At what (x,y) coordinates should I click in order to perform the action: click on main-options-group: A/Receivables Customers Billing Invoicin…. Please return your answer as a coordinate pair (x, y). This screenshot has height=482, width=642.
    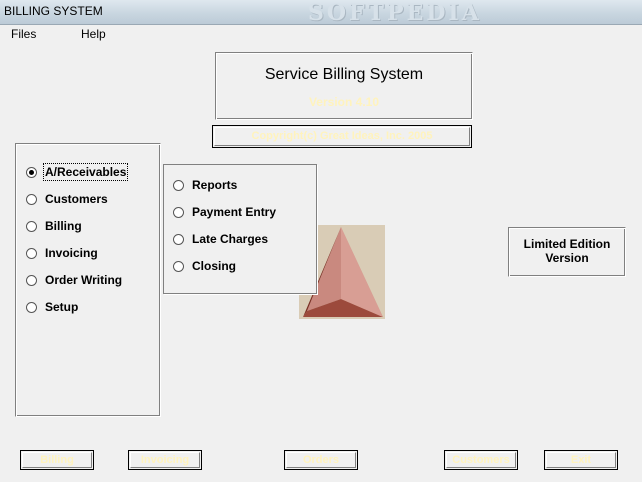
    Looking at the image, I should click on (88, 280).